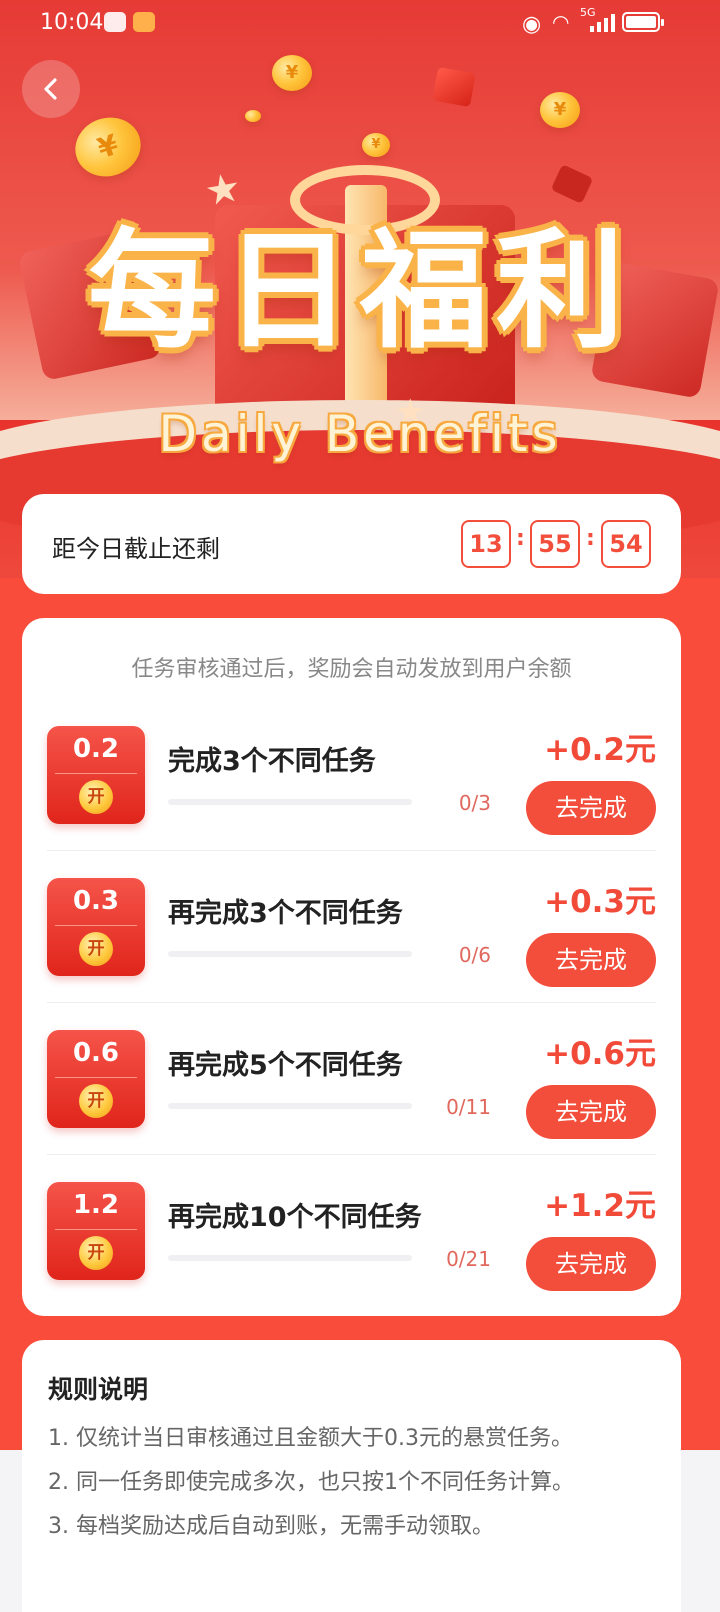 The width and height of the screenshot is (720, 1612). I want to click on chevron-left-icon, so click(50, 89).